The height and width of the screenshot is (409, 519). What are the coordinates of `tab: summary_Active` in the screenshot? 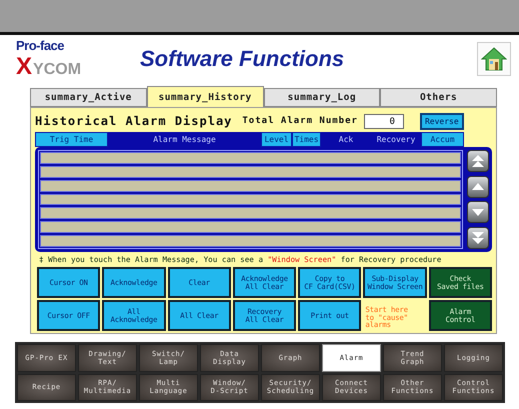 It's located at (88, 97).